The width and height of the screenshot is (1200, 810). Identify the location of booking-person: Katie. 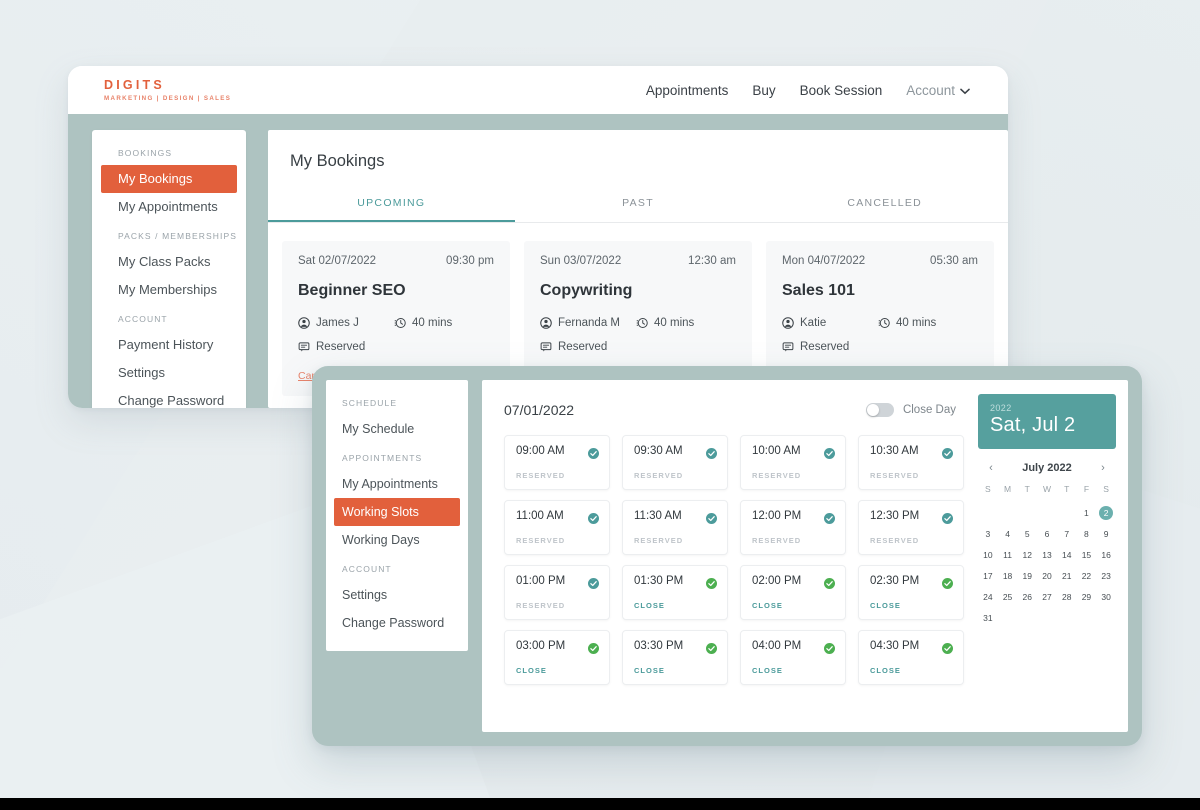
(830, 323).